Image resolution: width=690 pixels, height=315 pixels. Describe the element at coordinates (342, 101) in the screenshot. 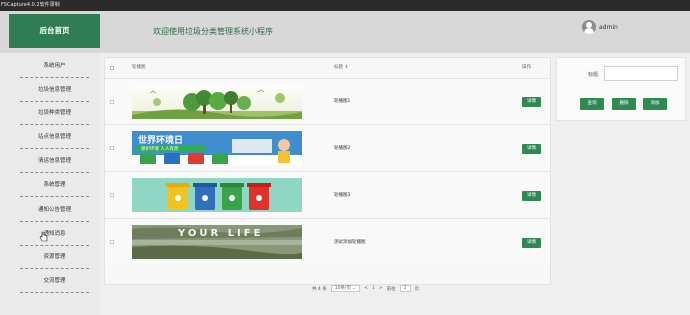

I see `row-title: 轮播图1` at that location.